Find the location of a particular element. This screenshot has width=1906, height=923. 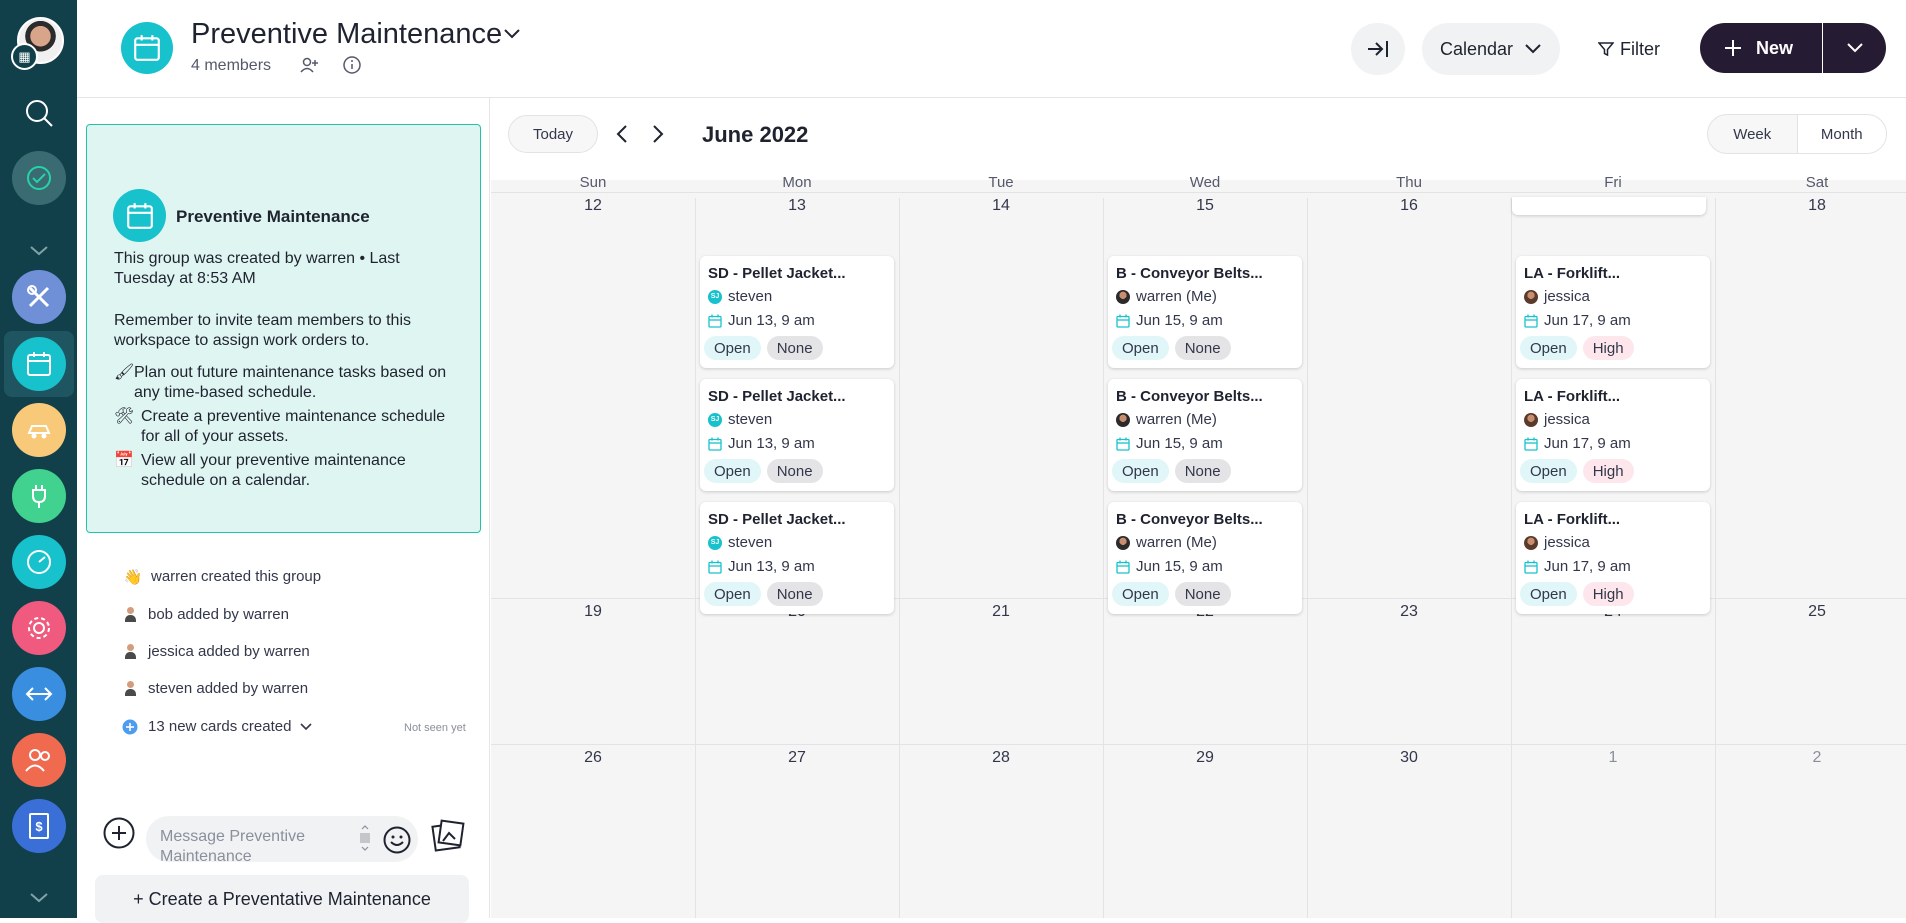

month-view-button: Month is located at coordinates (1841, 134).